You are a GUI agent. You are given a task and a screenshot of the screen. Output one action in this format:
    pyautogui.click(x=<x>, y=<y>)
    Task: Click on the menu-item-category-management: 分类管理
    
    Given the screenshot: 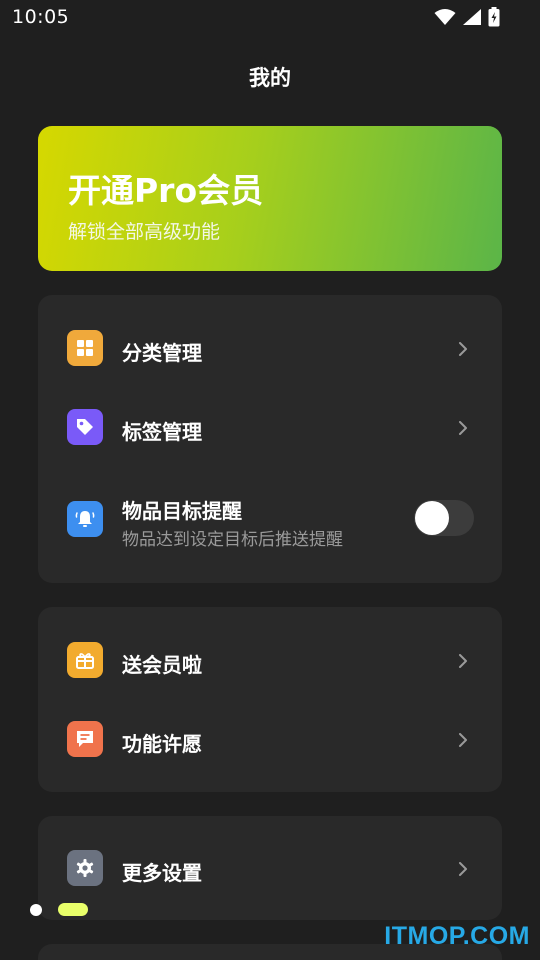 What is the action you would take?
    pyautogui.click(x=270, y=350)
    